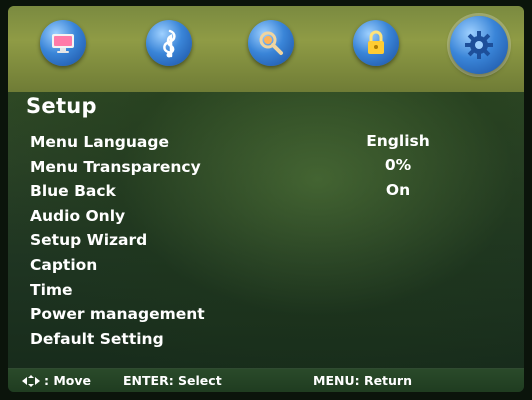 This screenshot has width=532, height=400. Describe the element at coordinates (31, 380) in the screenshot. I see `arrow-keys-icon` at that location.